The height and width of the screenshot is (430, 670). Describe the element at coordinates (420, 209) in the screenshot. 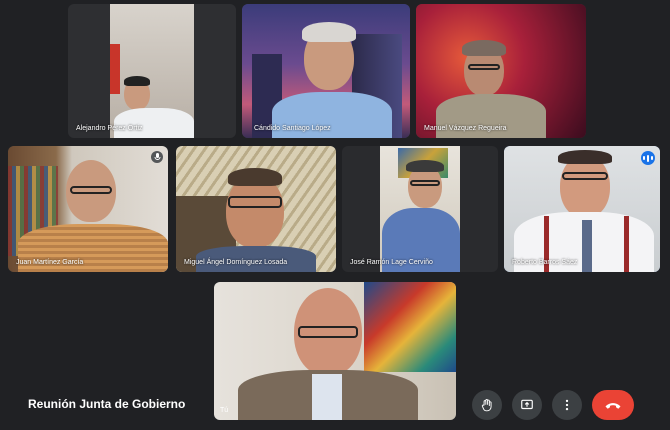

I see `participant-tile-6: José Ramón Lage Cerviño` at that location.